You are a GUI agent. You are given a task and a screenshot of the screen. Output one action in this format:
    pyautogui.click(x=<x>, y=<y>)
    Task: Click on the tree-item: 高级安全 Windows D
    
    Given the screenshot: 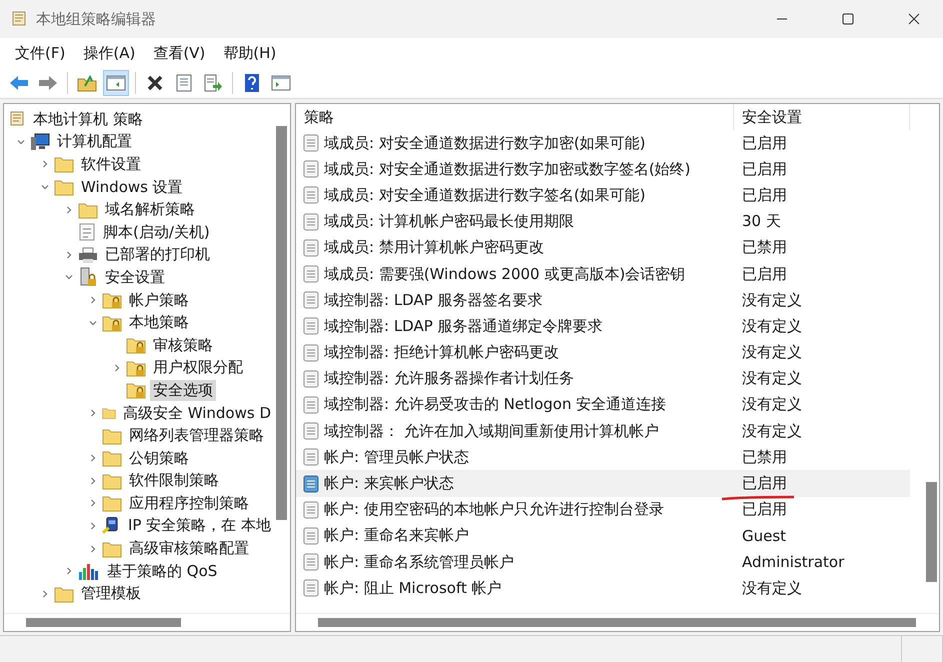 What is the action you would take?
    pyautogui.click(x=197, y=413)
    